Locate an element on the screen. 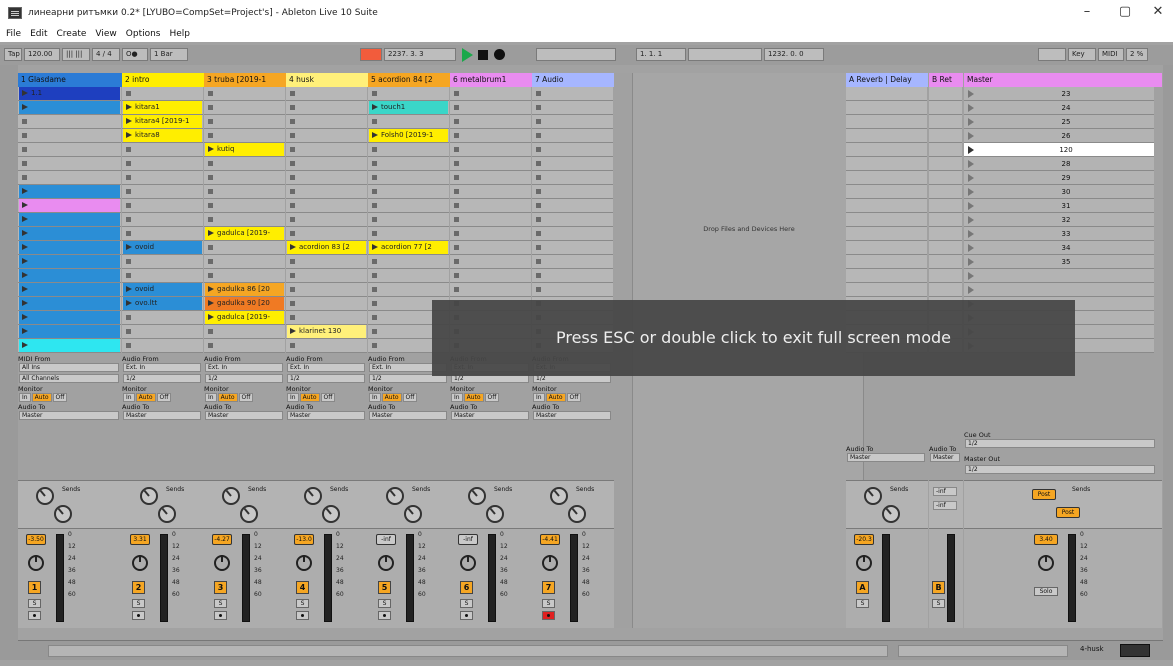 Image resolution: width=1173 pixels, height=666 pixels. clip: acordion 83 [2 is located at coordinates (326, 247).